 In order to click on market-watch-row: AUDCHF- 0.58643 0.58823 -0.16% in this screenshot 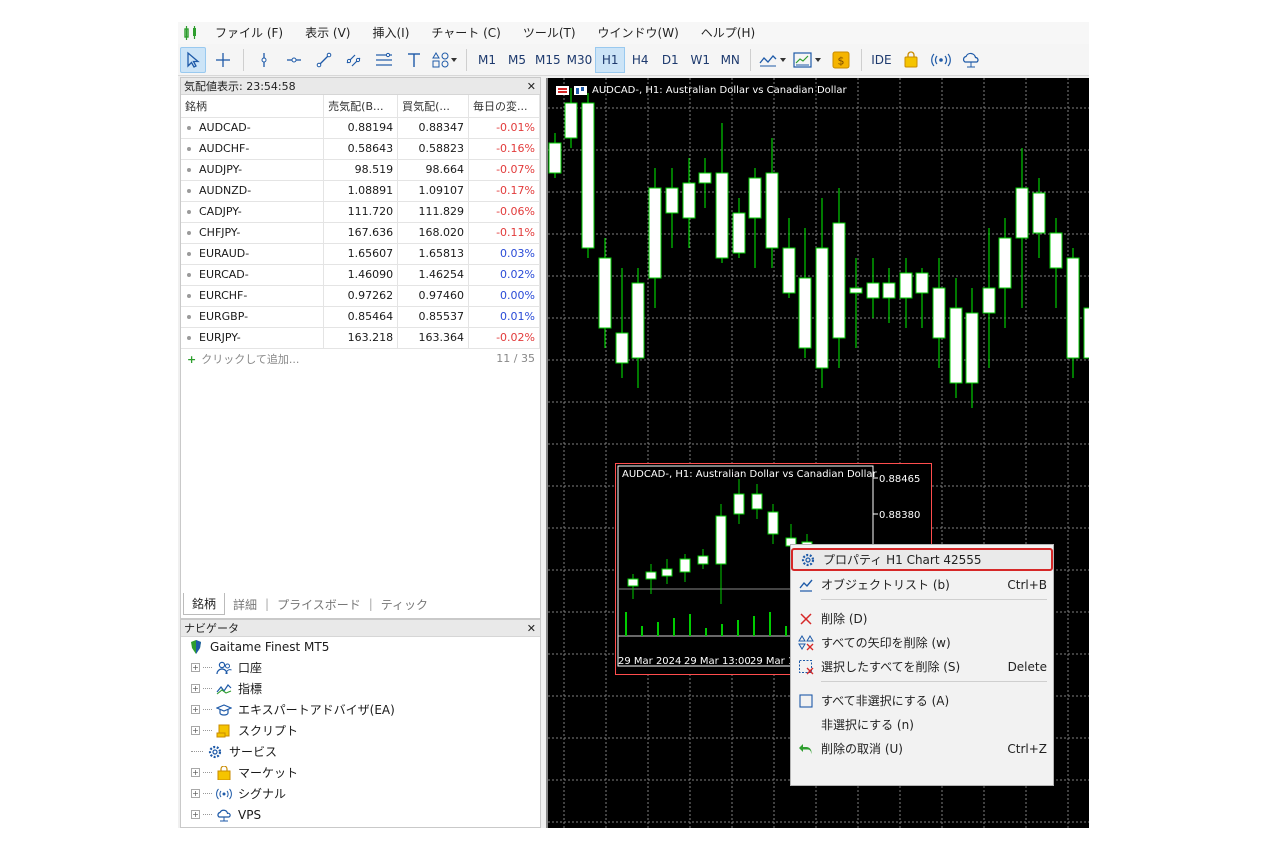, I will do `click(360, 149)`.